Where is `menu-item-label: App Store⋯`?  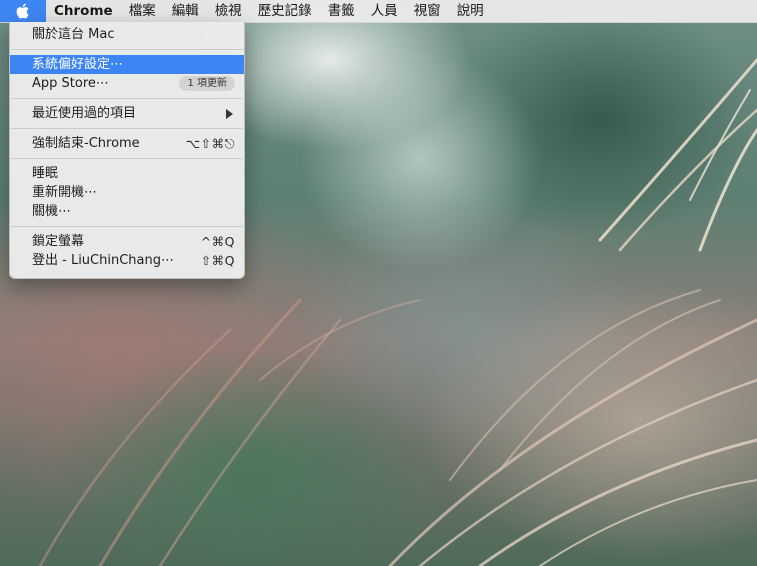 menu-item-label: App Store⋯ is located at coordinates (70, 83).